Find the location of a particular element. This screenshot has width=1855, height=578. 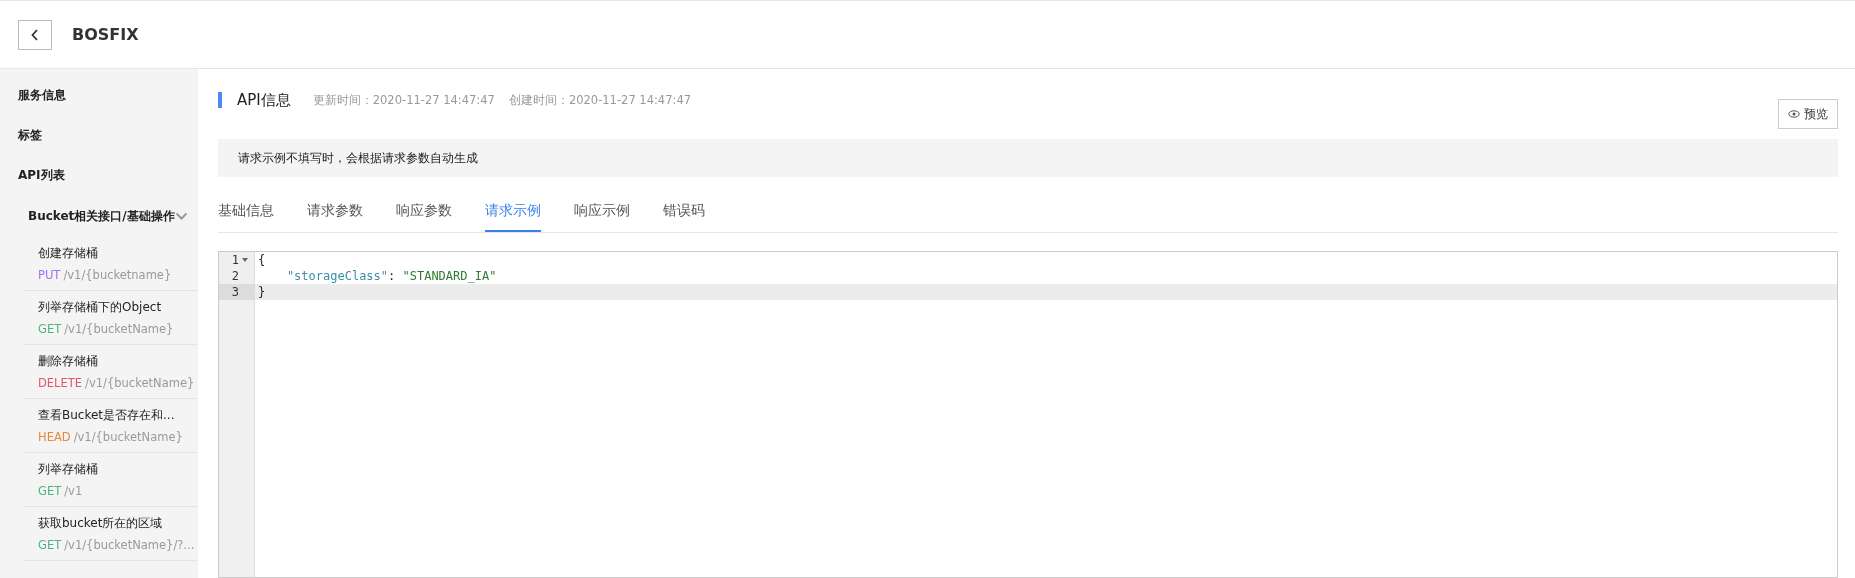

code-line: } is located at coordinates (262, 292).